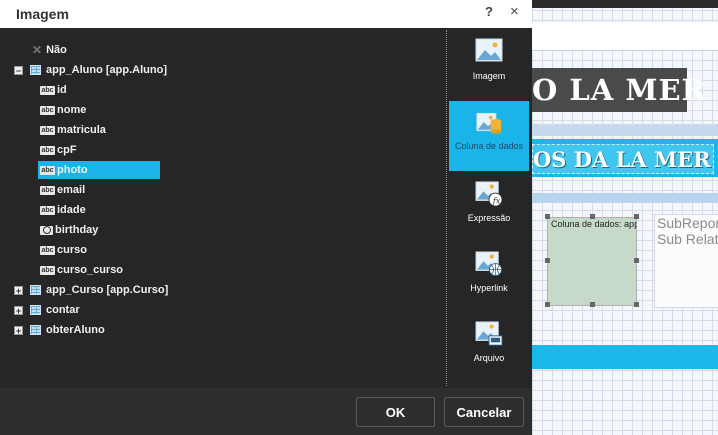 This screenshot has width=718, height=435. What do you see at coordinates (489, 208) in the screenshot?
I see `source-type-expression: fx Expressão` at bounding box center [489, 208].